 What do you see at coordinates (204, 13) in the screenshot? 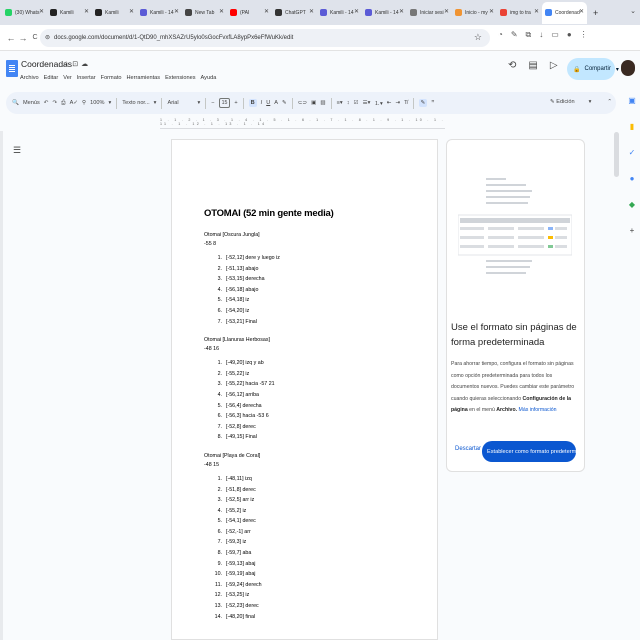
I see `browser-tab: New Tab ✕` at bounding box center [204, 13].